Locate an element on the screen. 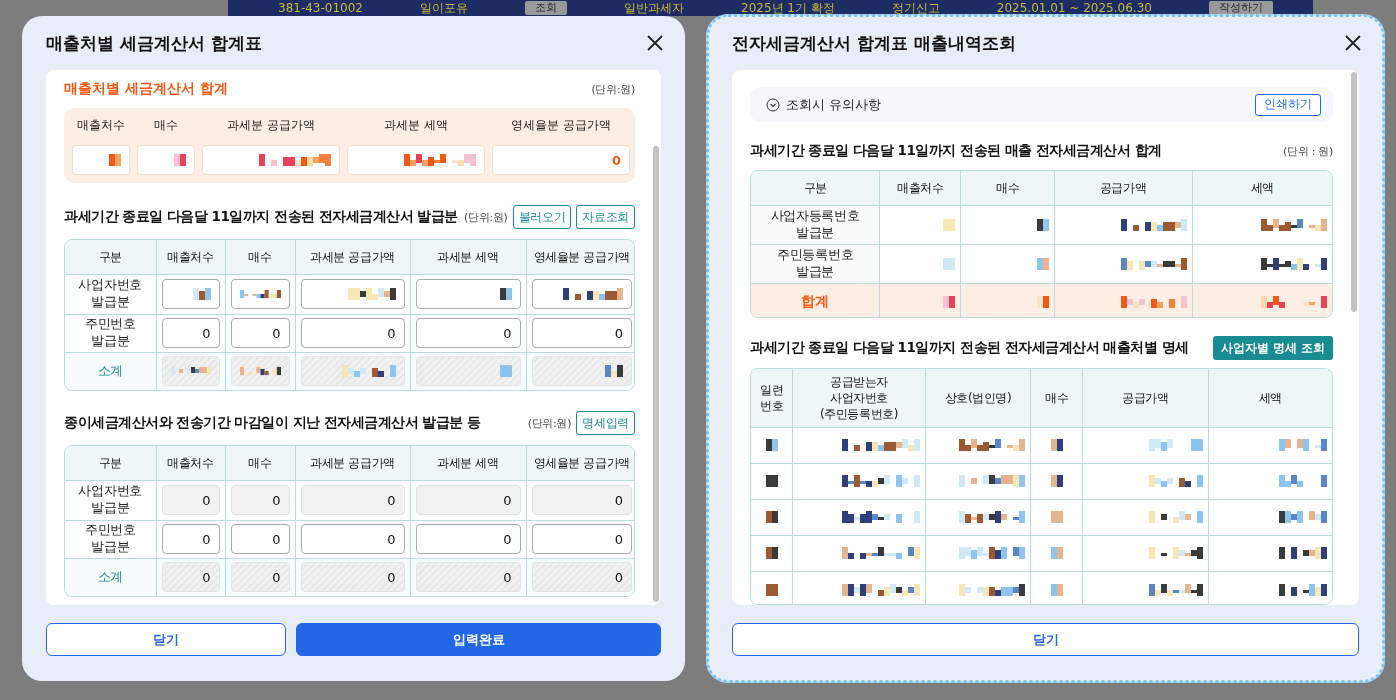 This screenshot has height=700, width=1396. header-text: 381-43-01002 is located at coordinates (320, 8).